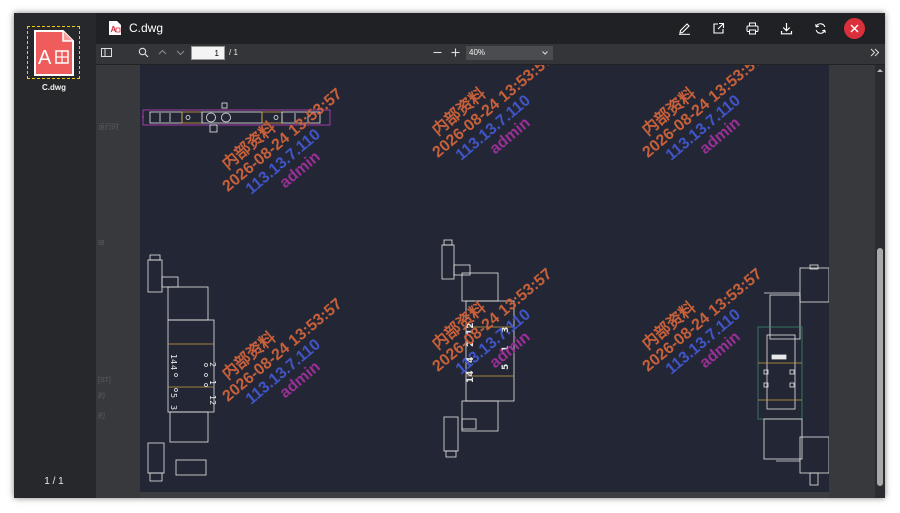 The width and height of the screenshot is (900, 513). I want to click on page-count: 1 / 1, so click(54, 481).